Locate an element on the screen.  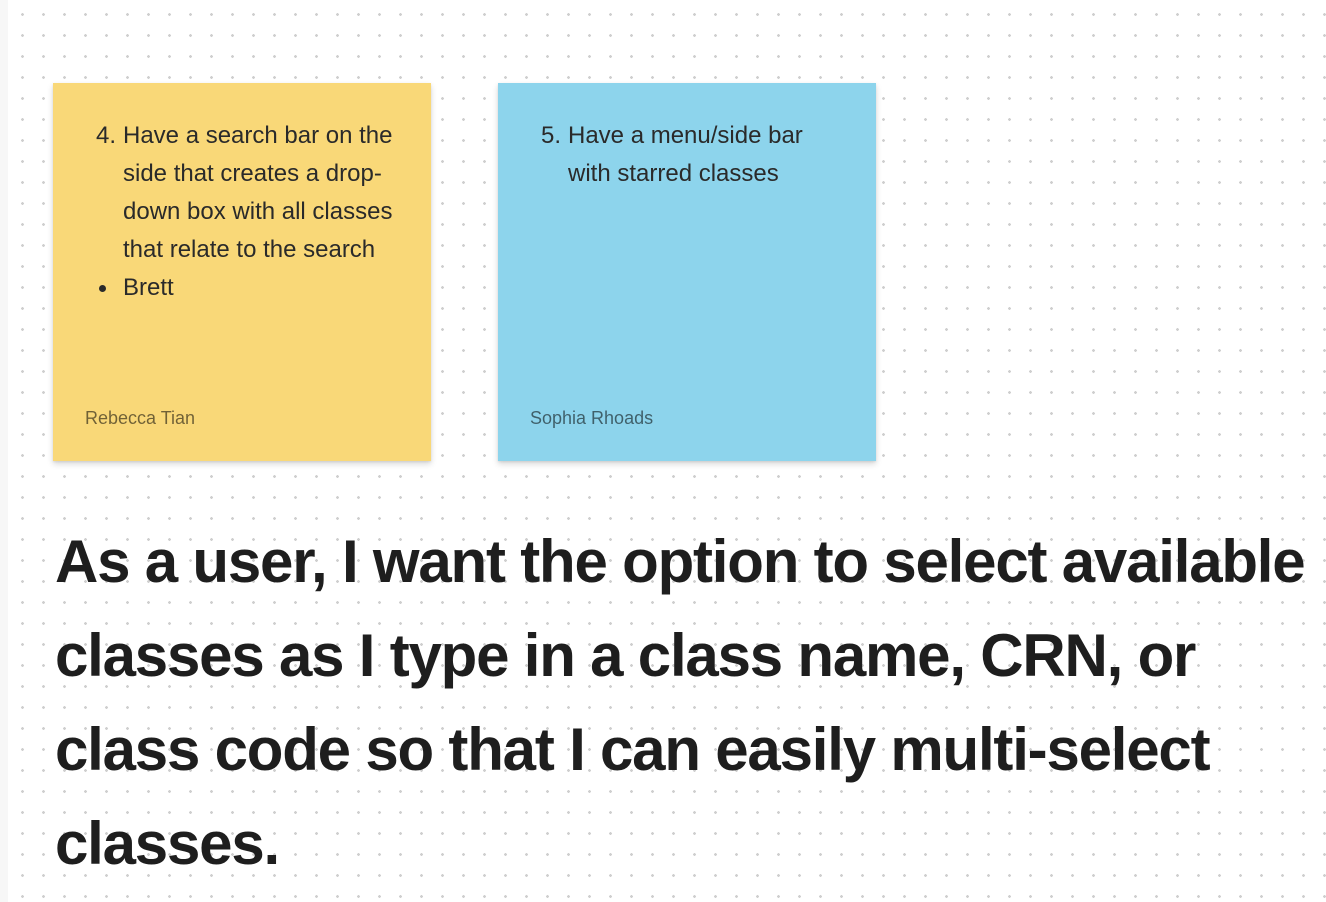
bullet-text: Brett is located at coordinates (148, 287).